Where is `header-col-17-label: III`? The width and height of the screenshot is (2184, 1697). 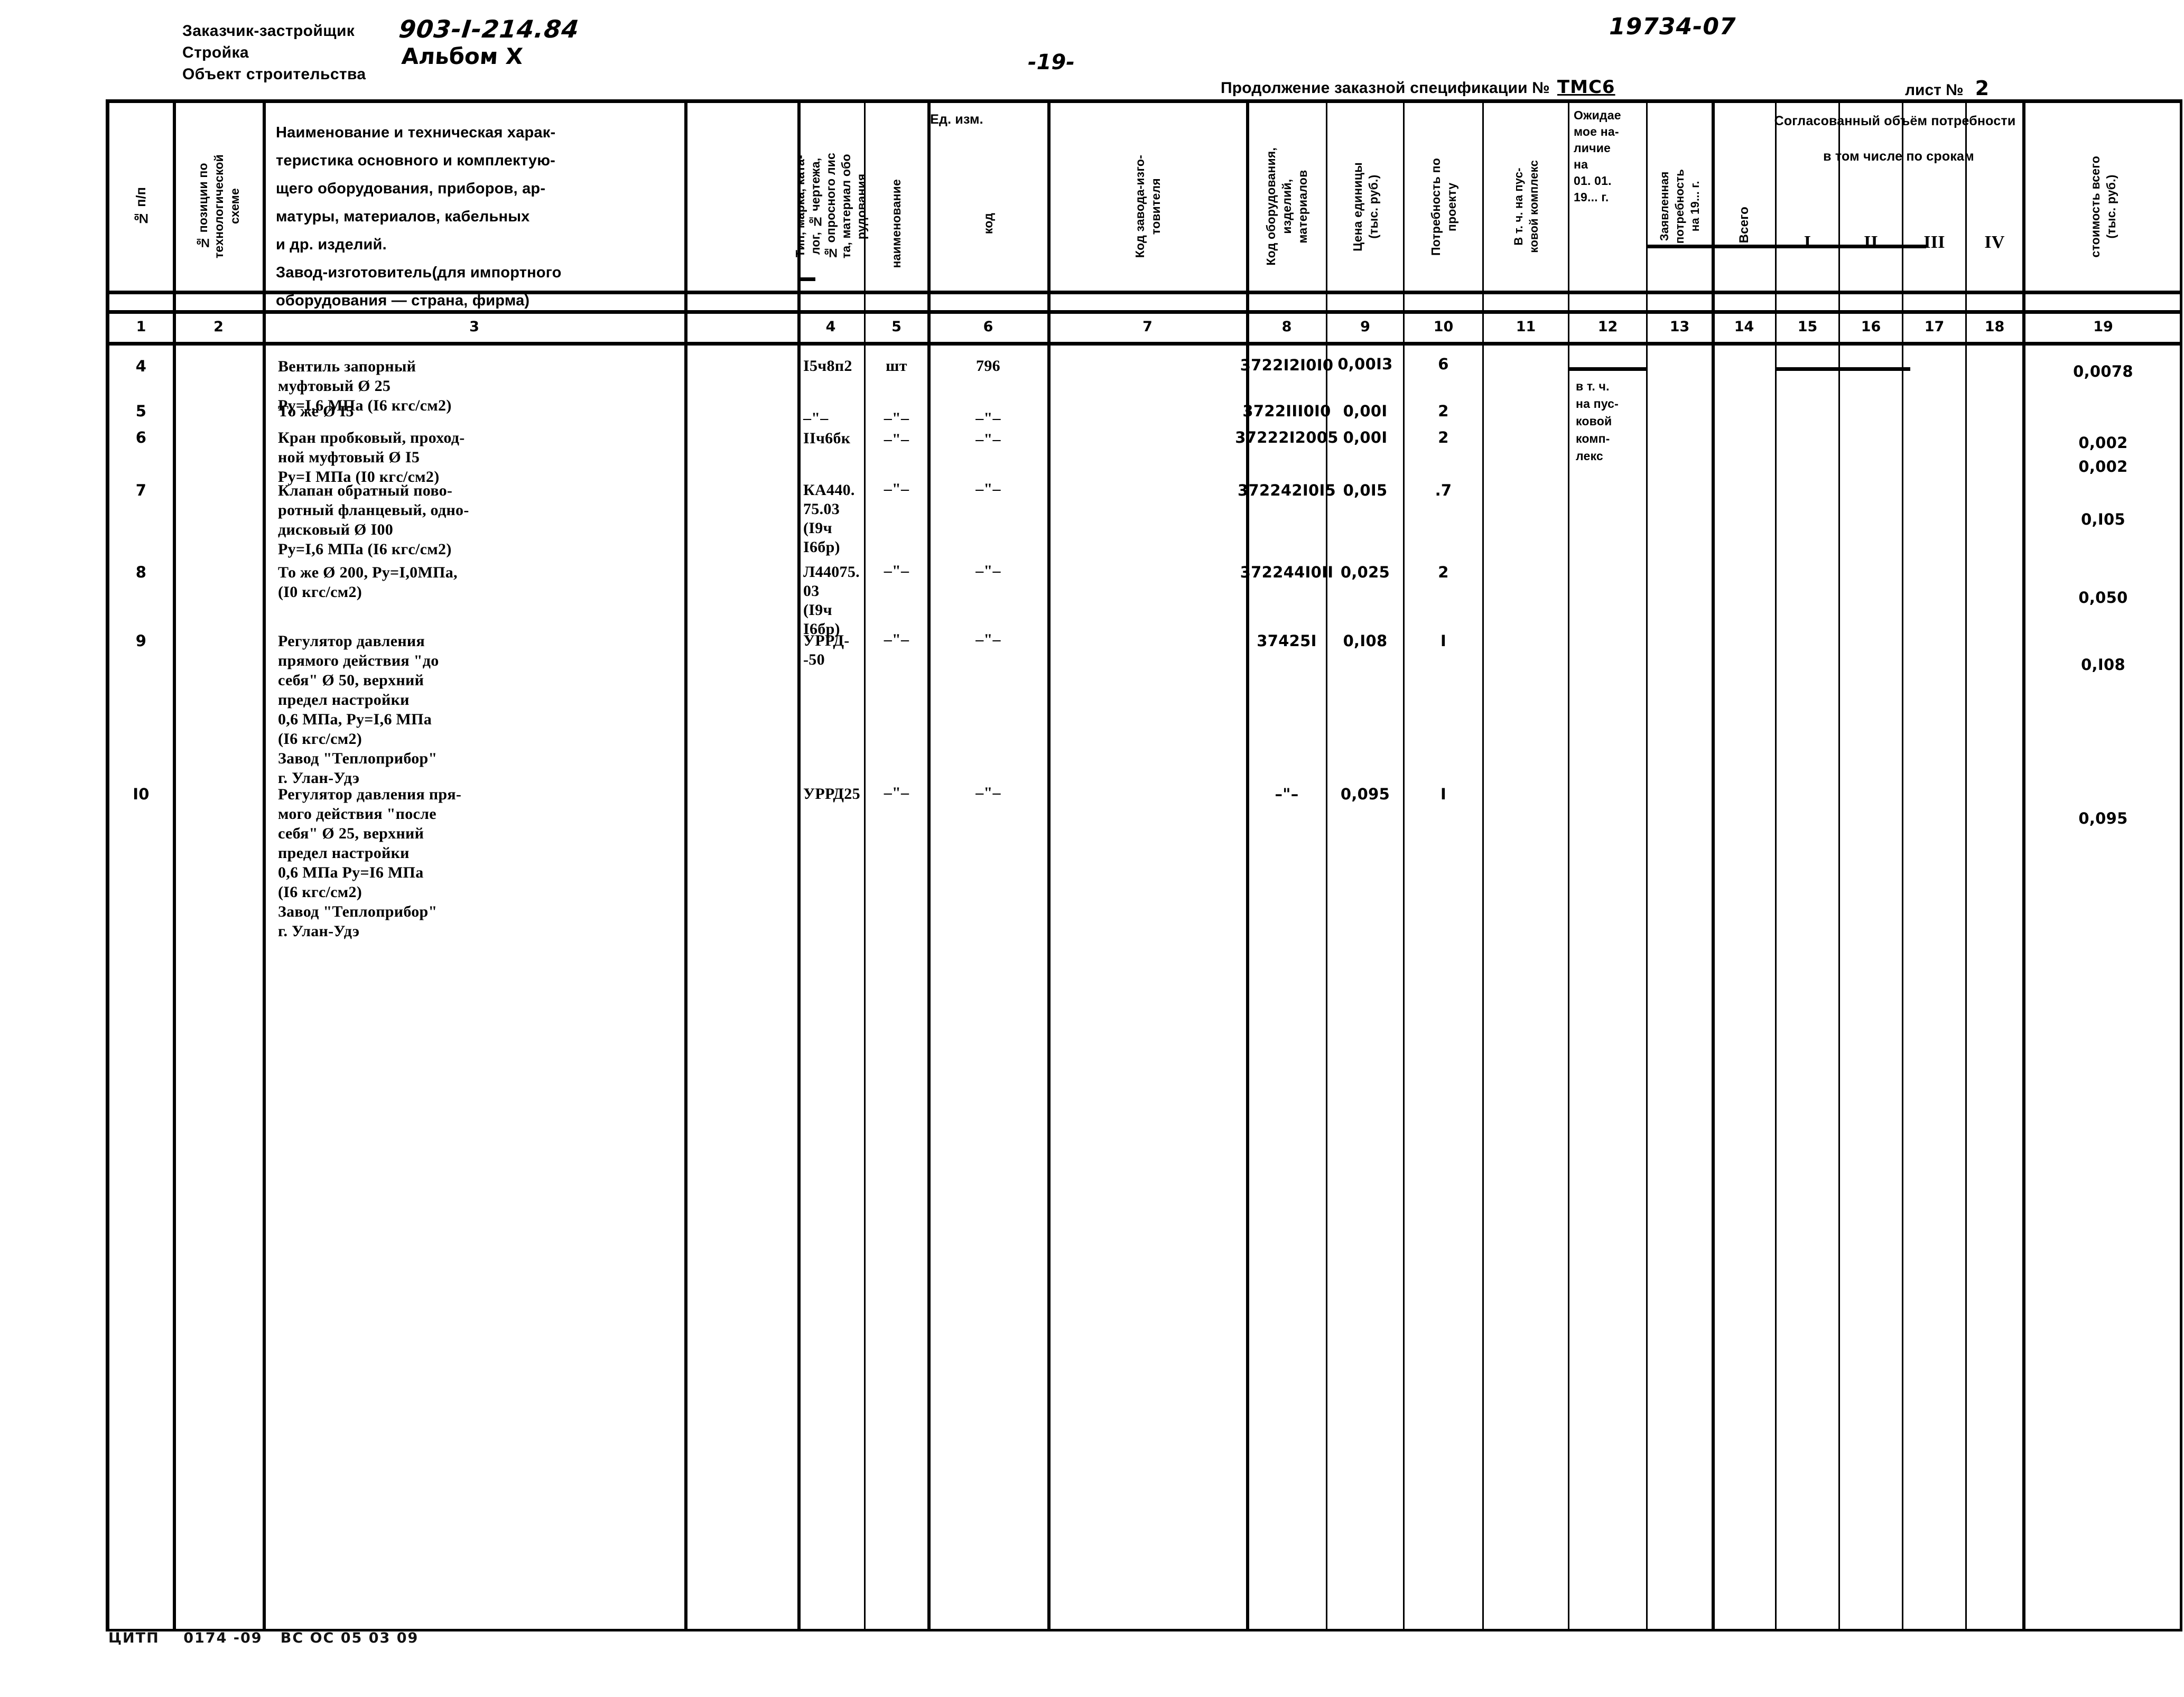
header-col-17-label: III is located at coordinates (1934, 242).